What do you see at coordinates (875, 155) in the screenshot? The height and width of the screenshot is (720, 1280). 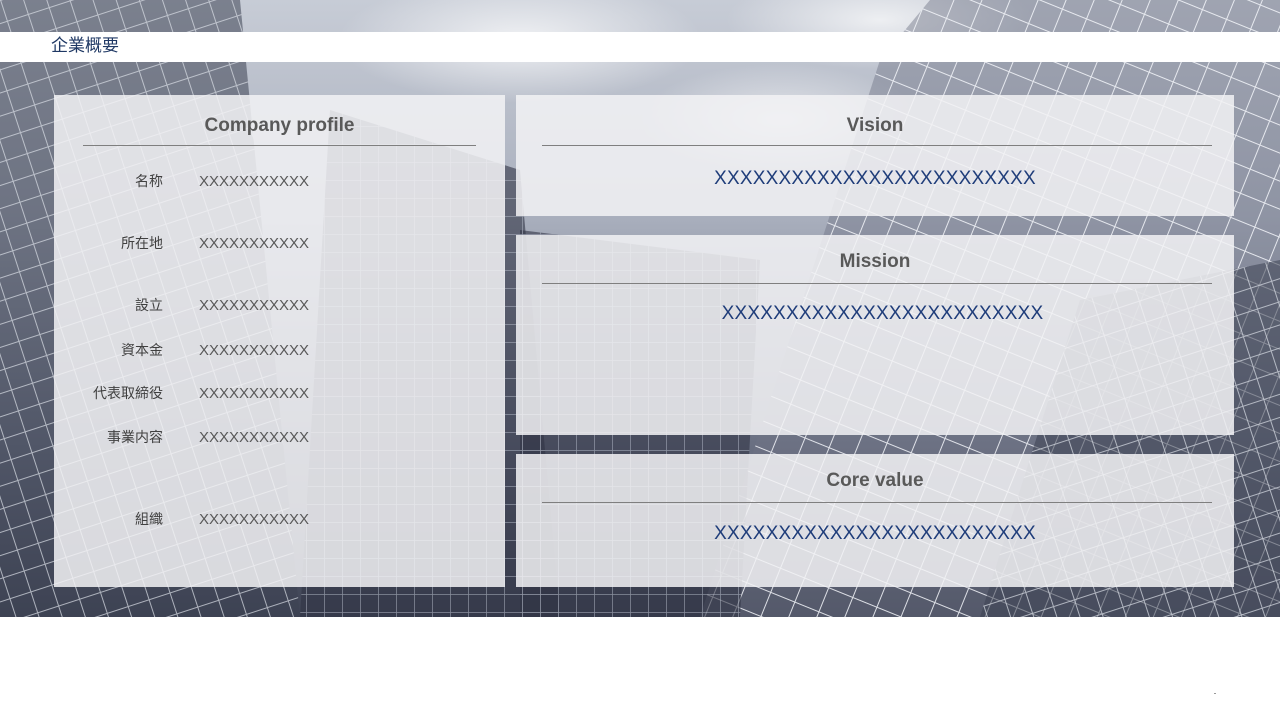 I see `vision-card: Vision XXXXXXXXXXXXXXXXXXXXXXXXX` at bounding box center [875, 155].